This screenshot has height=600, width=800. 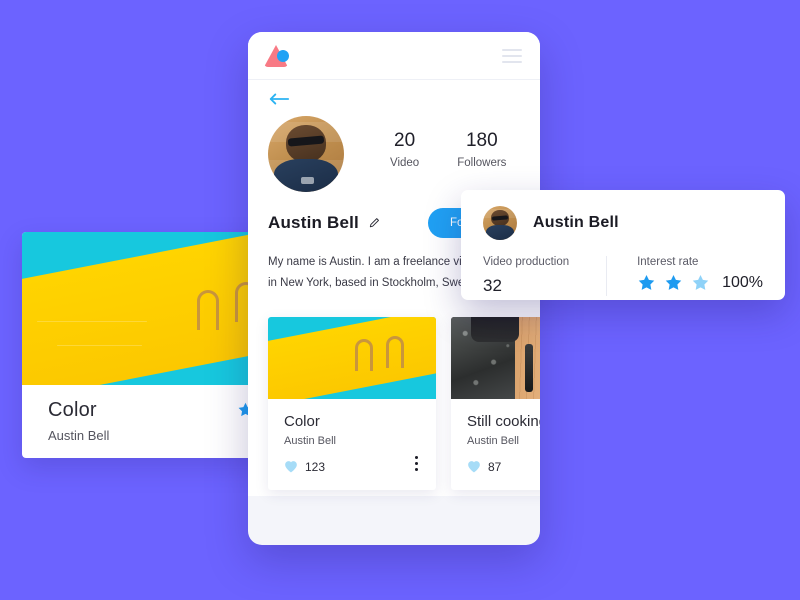 I want to click on featured-video-meta: Color Austin Bell, so click(x=147, y=414).